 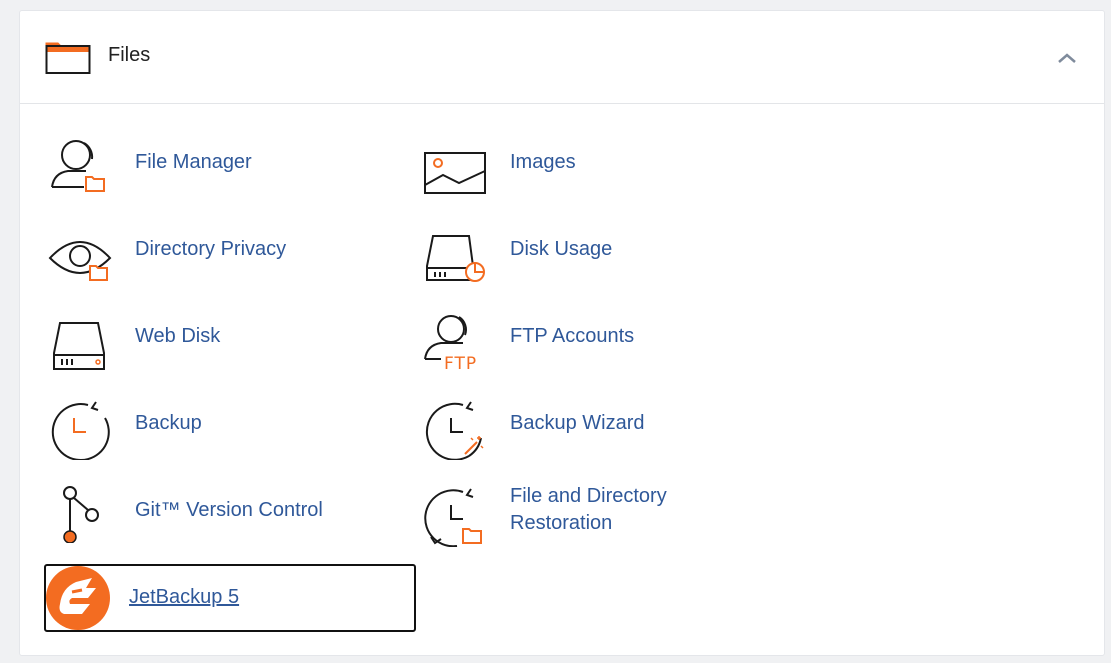 I want to click on folder-icon, so click(x=68, y=58).